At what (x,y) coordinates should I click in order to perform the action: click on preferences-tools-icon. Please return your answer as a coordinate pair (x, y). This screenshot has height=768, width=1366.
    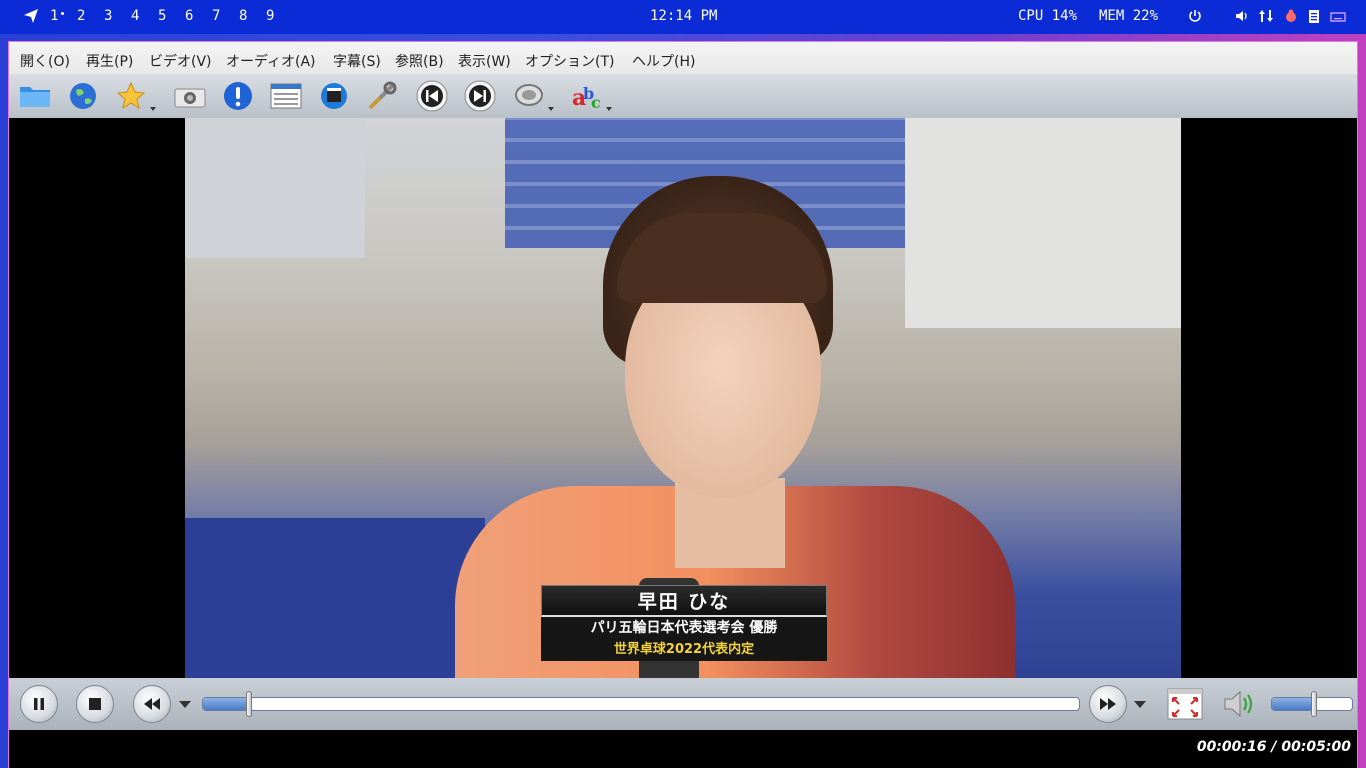
    Looking at the image, I should click on (382, 96).